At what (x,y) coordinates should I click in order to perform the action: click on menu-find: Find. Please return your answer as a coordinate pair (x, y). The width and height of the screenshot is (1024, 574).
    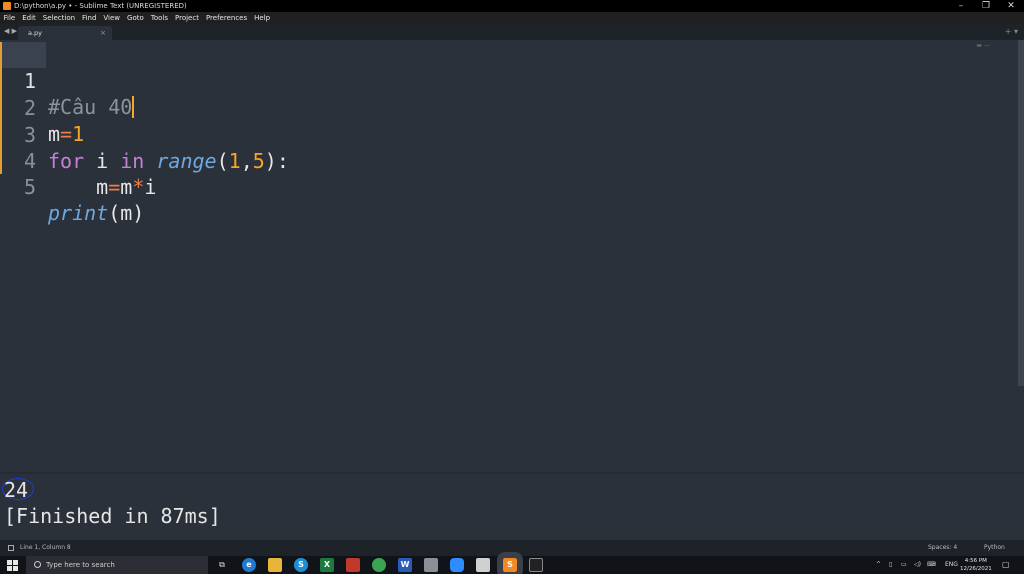
    Looking at the image, I should click on (89, 18).